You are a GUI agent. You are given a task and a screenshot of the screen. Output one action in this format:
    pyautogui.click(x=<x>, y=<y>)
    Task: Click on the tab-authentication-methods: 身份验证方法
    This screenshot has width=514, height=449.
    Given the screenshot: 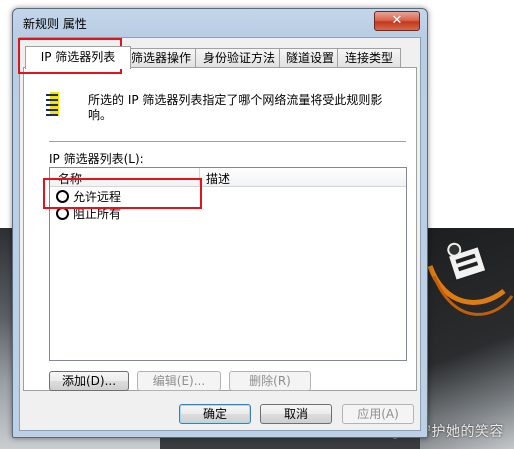 What is the action you would take?
    pyautogui.click(x=239, y=57)
    